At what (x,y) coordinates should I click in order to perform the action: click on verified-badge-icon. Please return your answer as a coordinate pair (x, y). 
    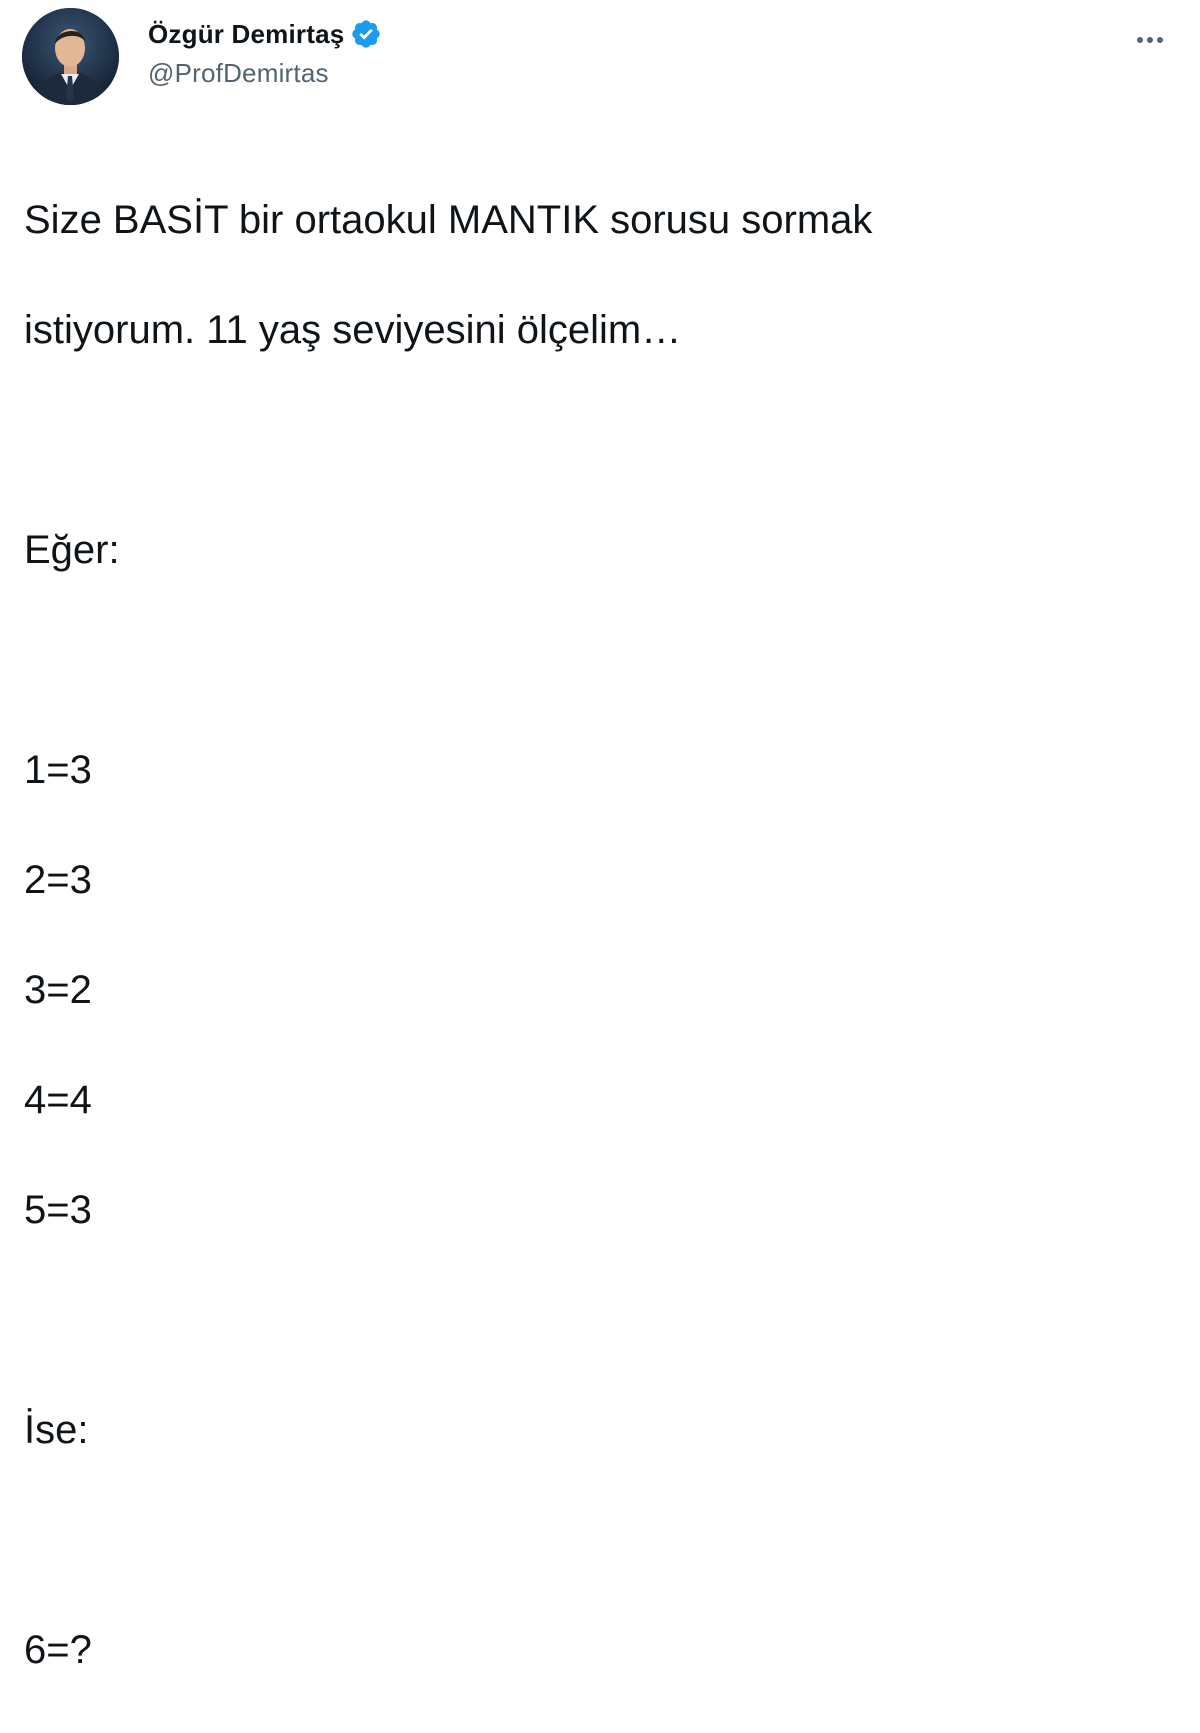
    Looking at the image, I should click on (366, 34).